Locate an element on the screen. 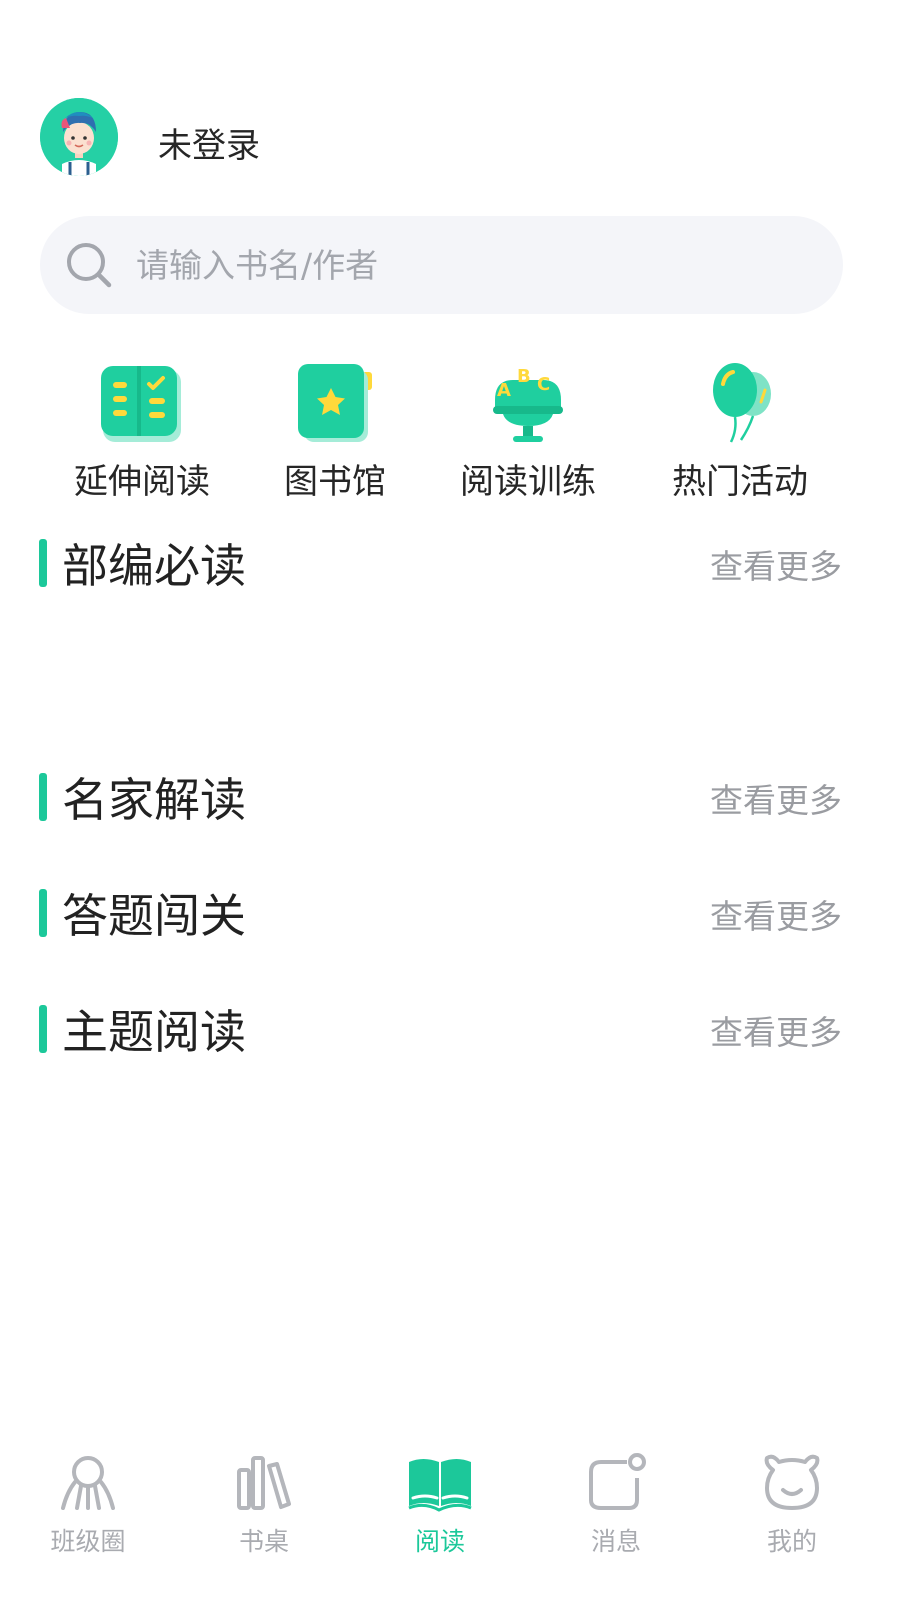 The height and width of the screenshot is (1600, 900). quick-link-library: 图书馆 is located at coordinates (335, 431).